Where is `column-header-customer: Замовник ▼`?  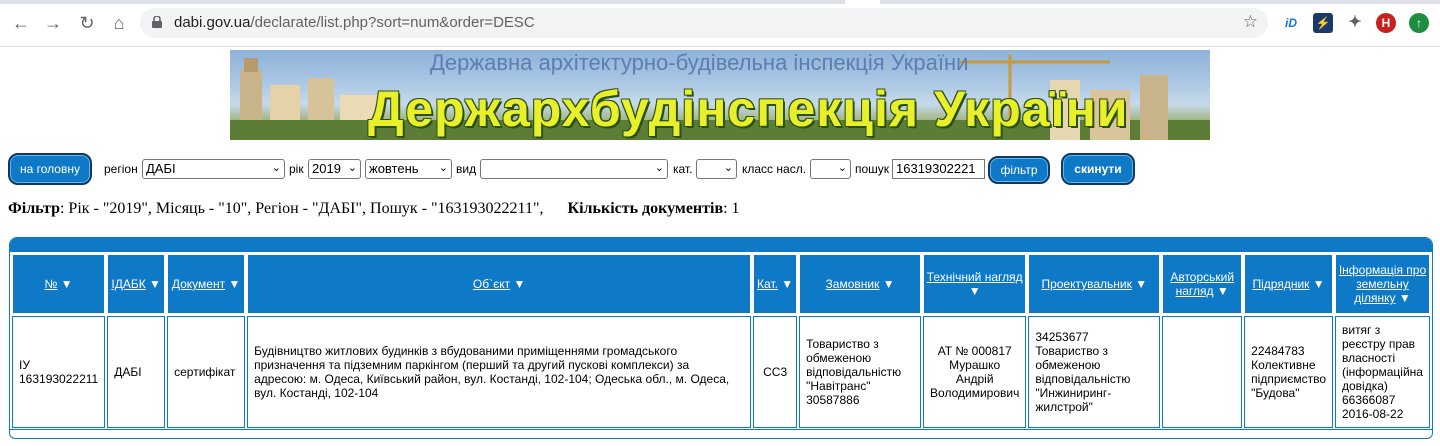 column-header-customer: Замовник ▼ is located at coordinates (860, 284).